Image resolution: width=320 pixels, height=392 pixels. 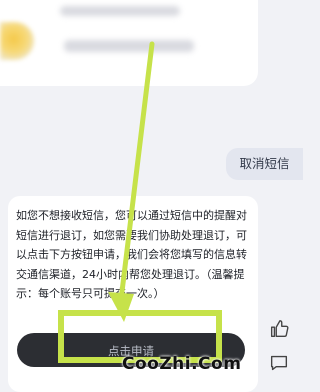 I want to click on watermark: CooZhi.Com, so click(x=182, y=364).